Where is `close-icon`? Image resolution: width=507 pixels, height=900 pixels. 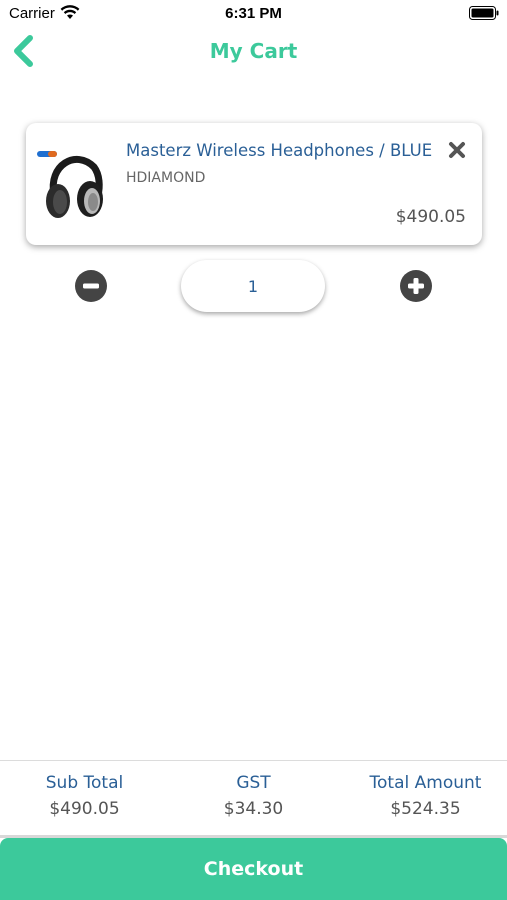 close-icon is located at coordinates (457, 150).